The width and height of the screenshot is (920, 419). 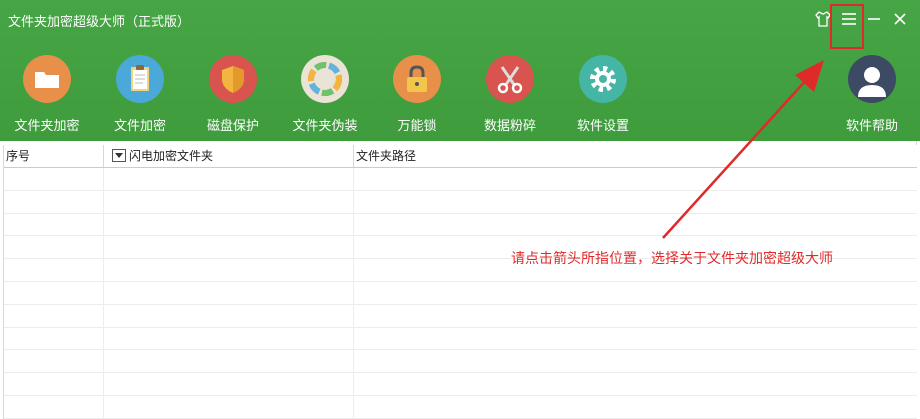 What do you see at coordinates (871, 126) in the screenshot?
I see `tool-label: 软件帮助` at bounding box center [871, 126].